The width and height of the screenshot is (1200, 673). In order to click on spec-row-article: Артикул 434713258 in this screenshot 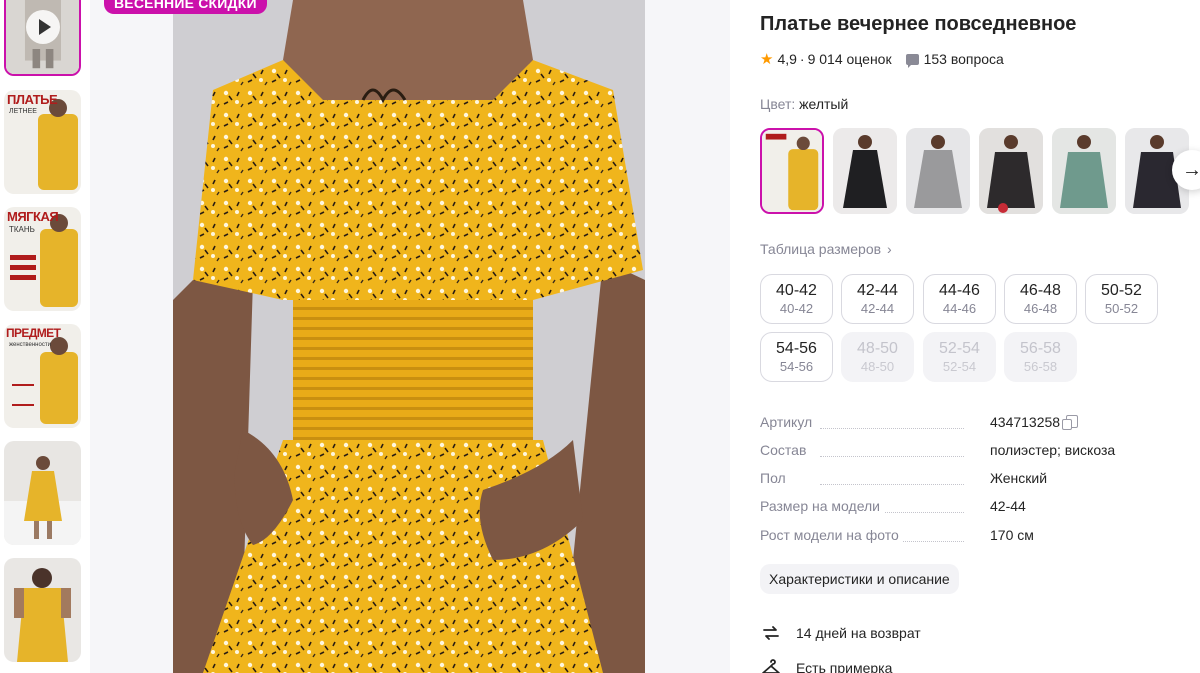, I will do `click(980, 424)`.